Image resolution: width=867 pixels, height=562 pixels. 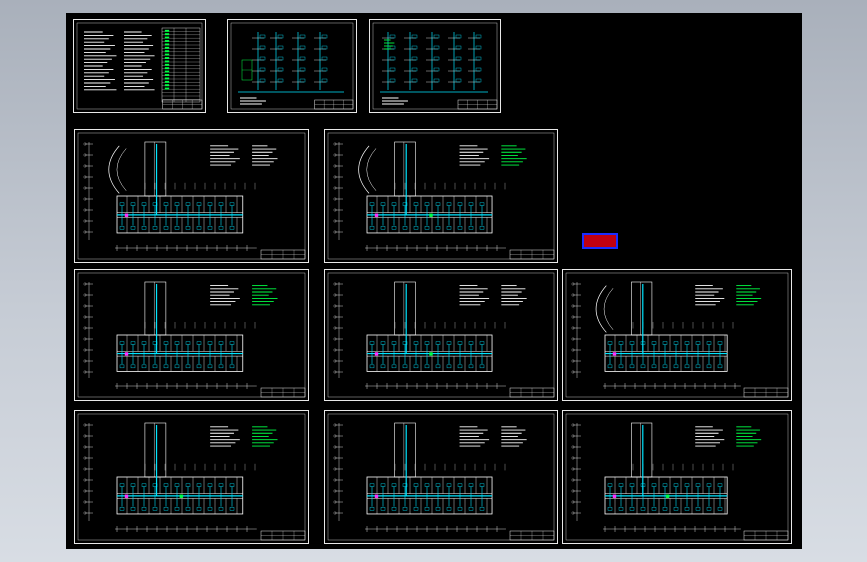 What do you see at coordinates (181, 65) in the screenshot?
I see `equipment-table` at bounding box center [181, 65].